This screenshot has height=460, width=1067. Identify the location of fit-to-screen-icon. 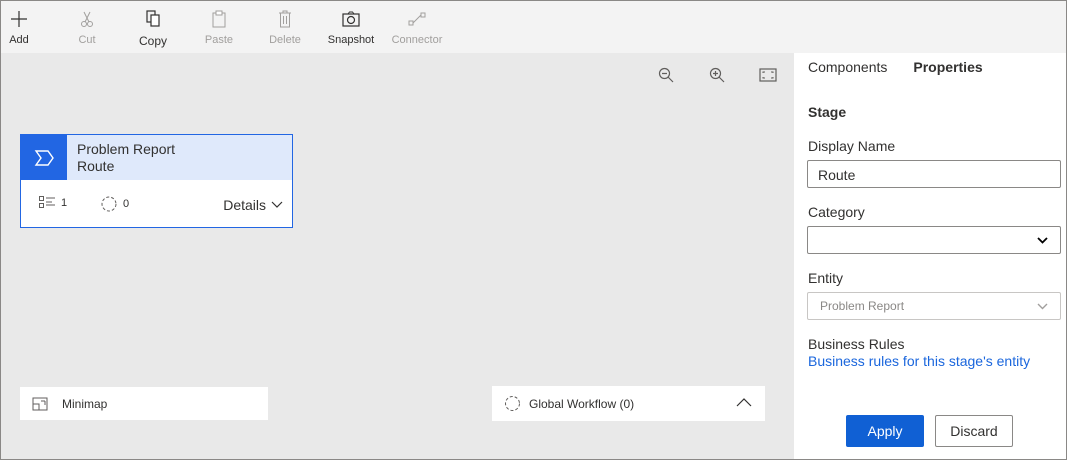
(768, 75).